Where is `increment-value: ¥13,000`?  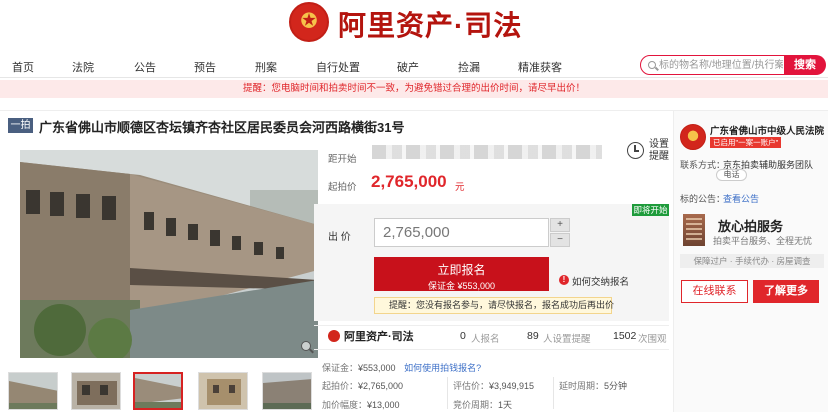 increment-value: ¥13,000 is located at coordinates (383, 405).